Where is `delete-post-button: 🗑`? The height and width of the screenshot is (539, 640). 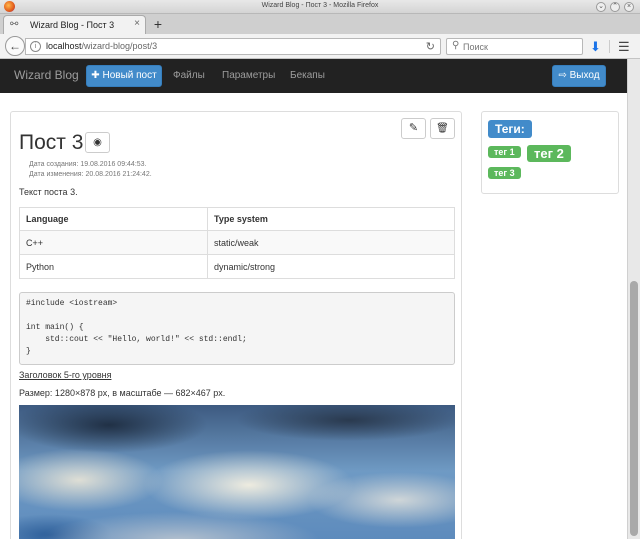
delete-post-button: 🗑 is located at coordinates (442, 128).